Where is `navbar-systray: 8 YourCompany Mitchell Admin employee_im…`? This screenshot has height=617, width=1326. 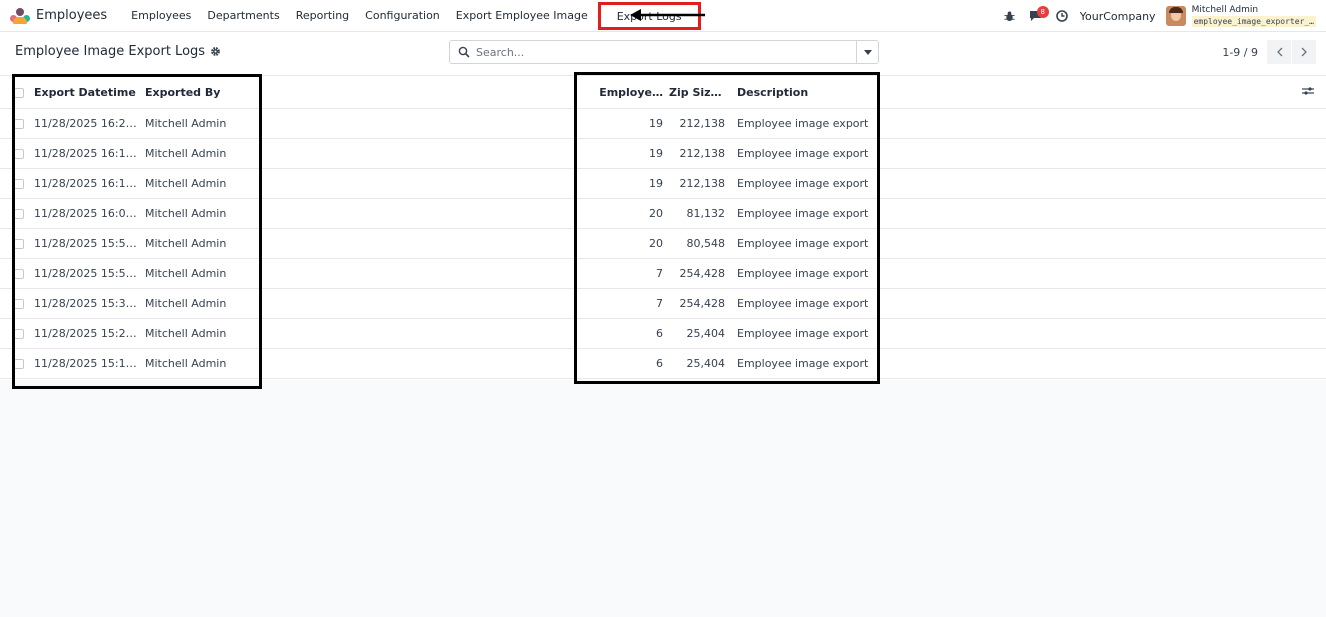 navbar-systray: 8 YourCompany Mitchell Admin employee_im… is located at coordinates (1154, 16).